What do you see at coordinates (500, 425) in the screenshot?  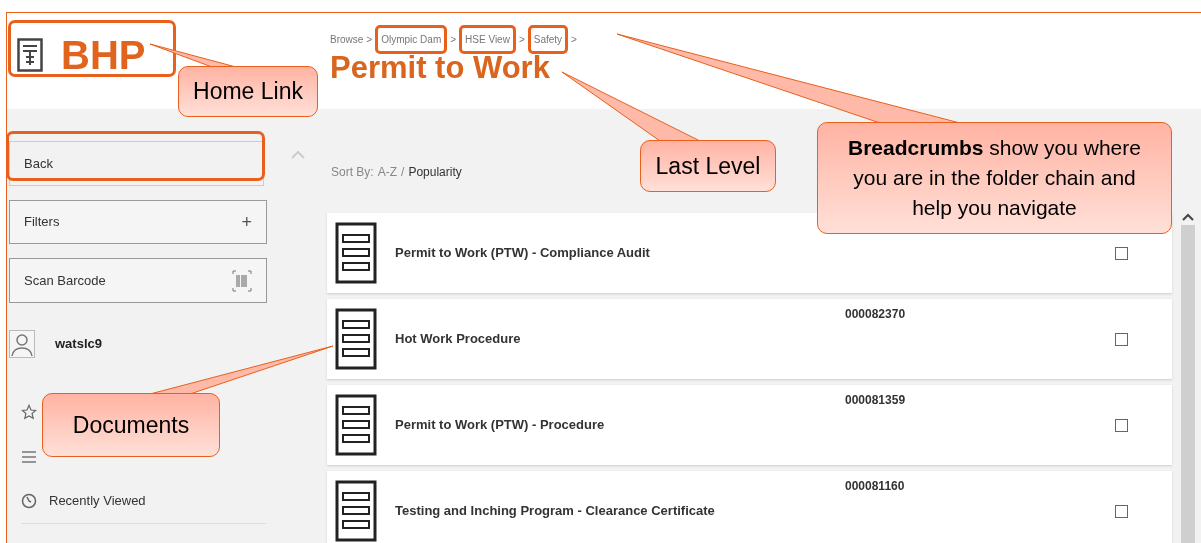 I see `document-title: Permit to Work (PTW) - Procedure` at bounding box center [500, 425].